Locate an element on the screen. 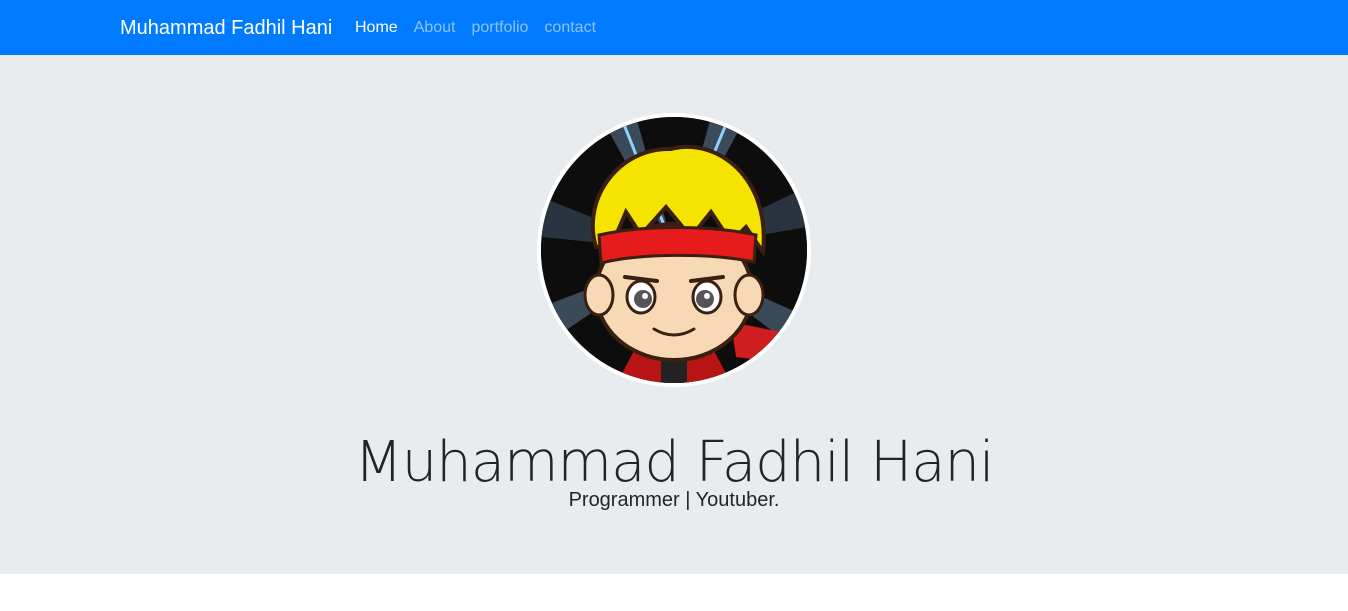 Image resolution: width=1348 pixels, height=611 pixels. nav-link-about: About is located at coordinates (435, 28).